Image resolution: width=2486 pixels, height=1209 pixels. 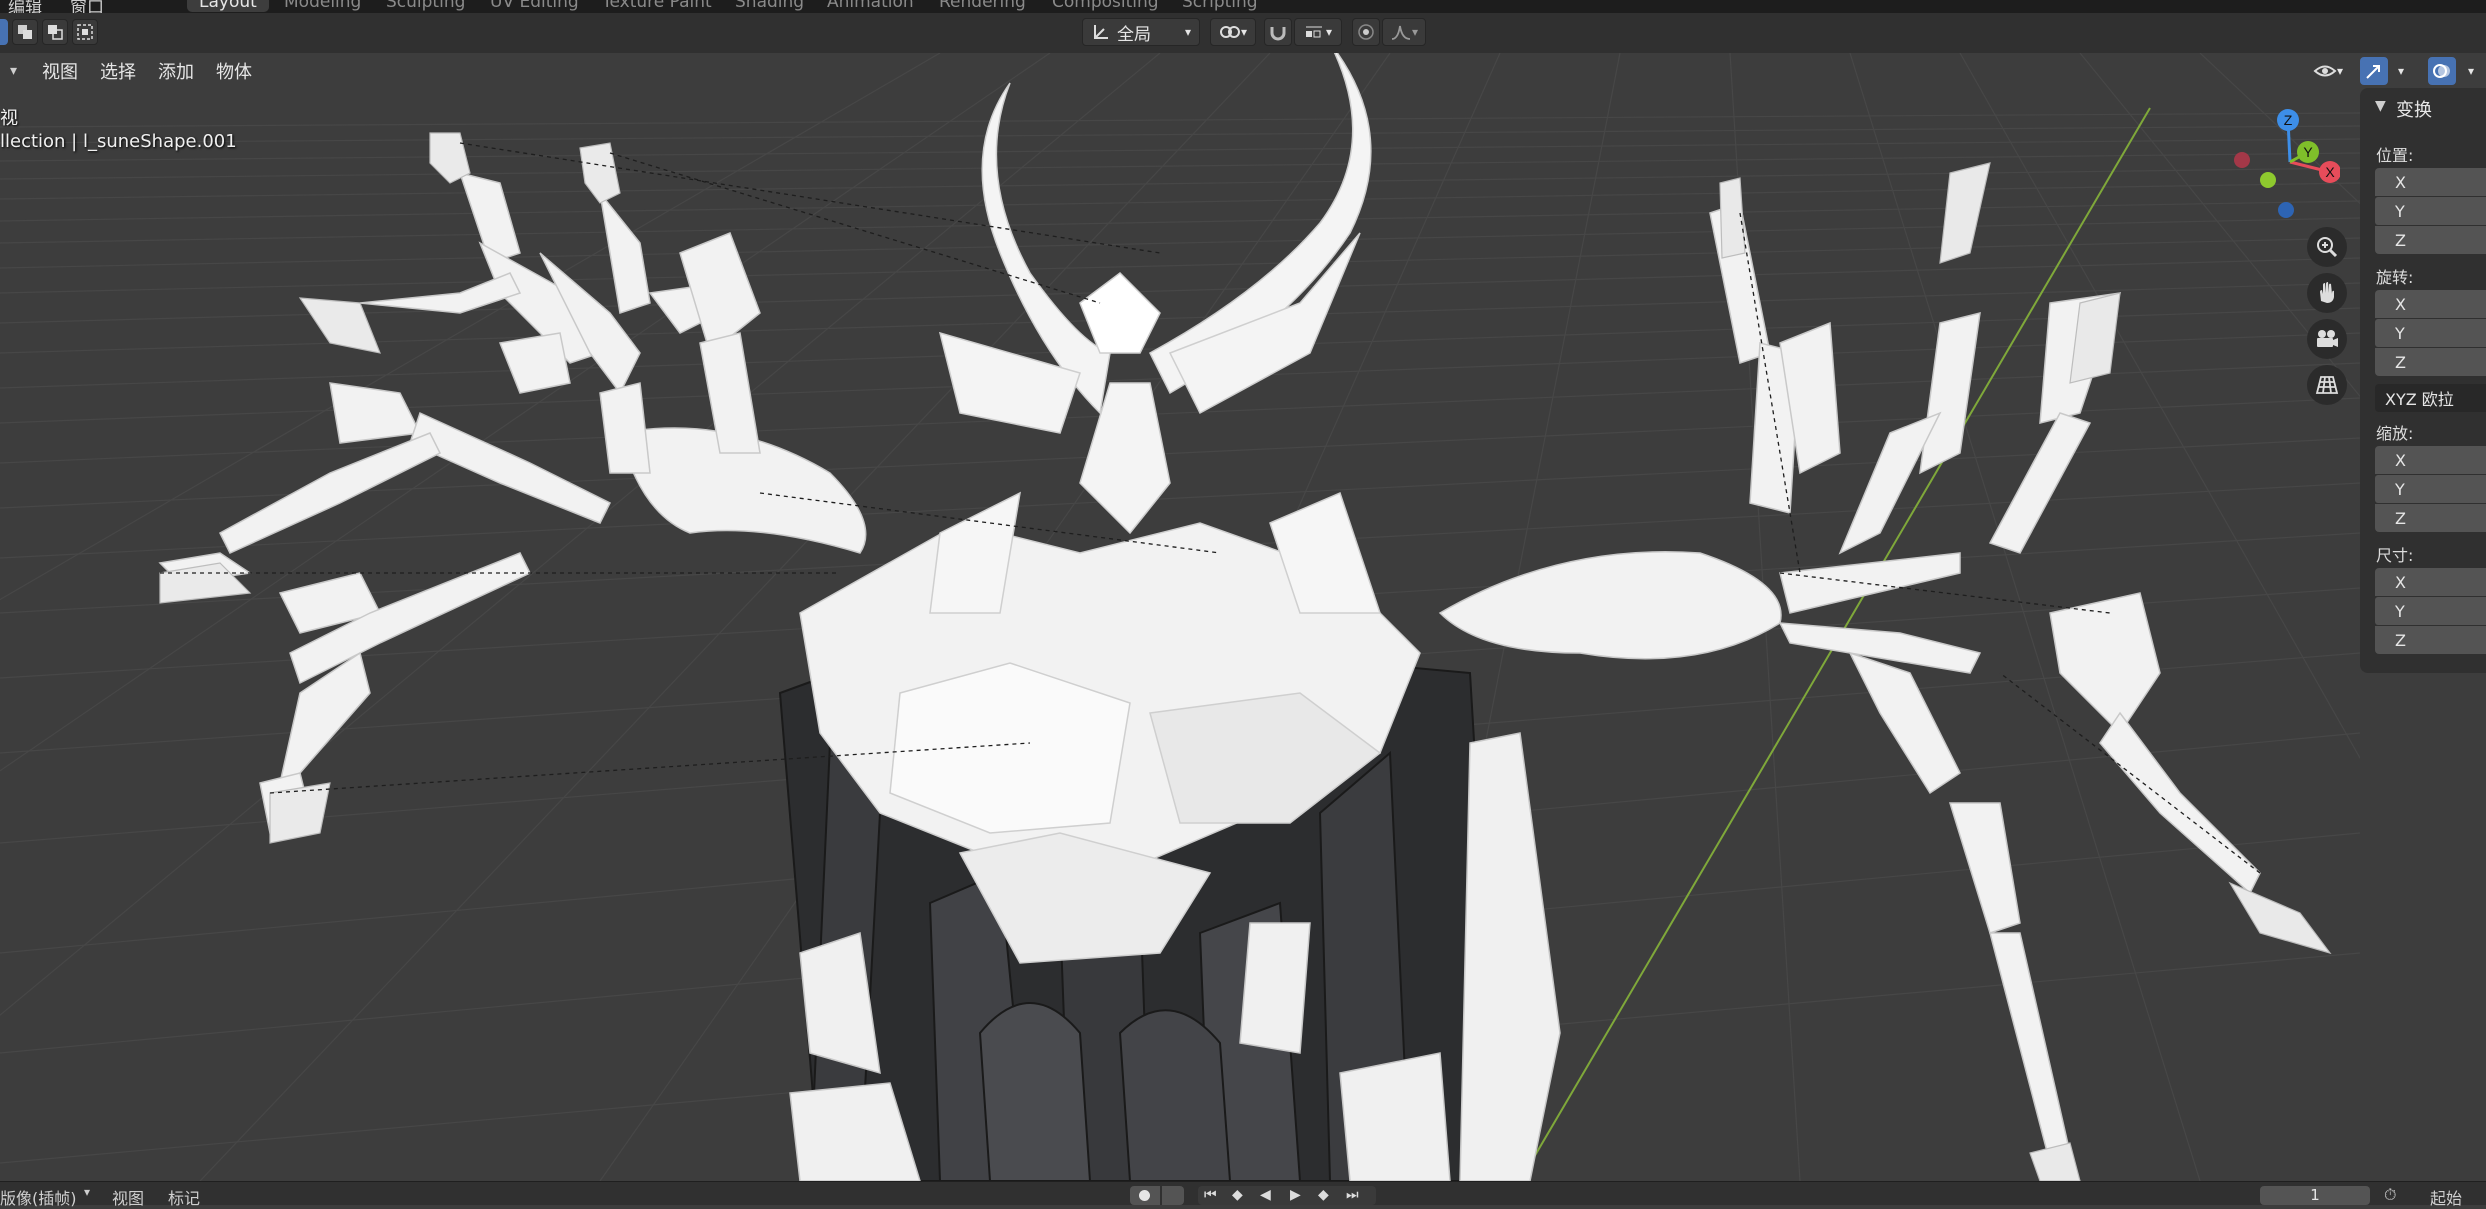 I want to click on menu-view: 视图, so click(x=60, y=71).